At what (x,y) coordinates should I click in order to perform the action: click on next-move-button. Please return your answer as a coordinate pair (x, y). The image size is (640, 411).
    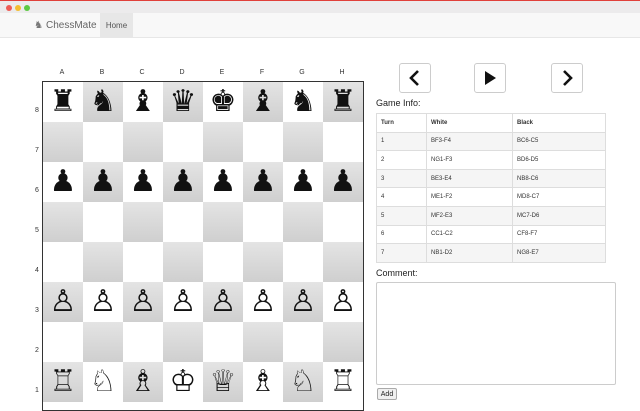
    Looking at the image, I should click on (567, 78).